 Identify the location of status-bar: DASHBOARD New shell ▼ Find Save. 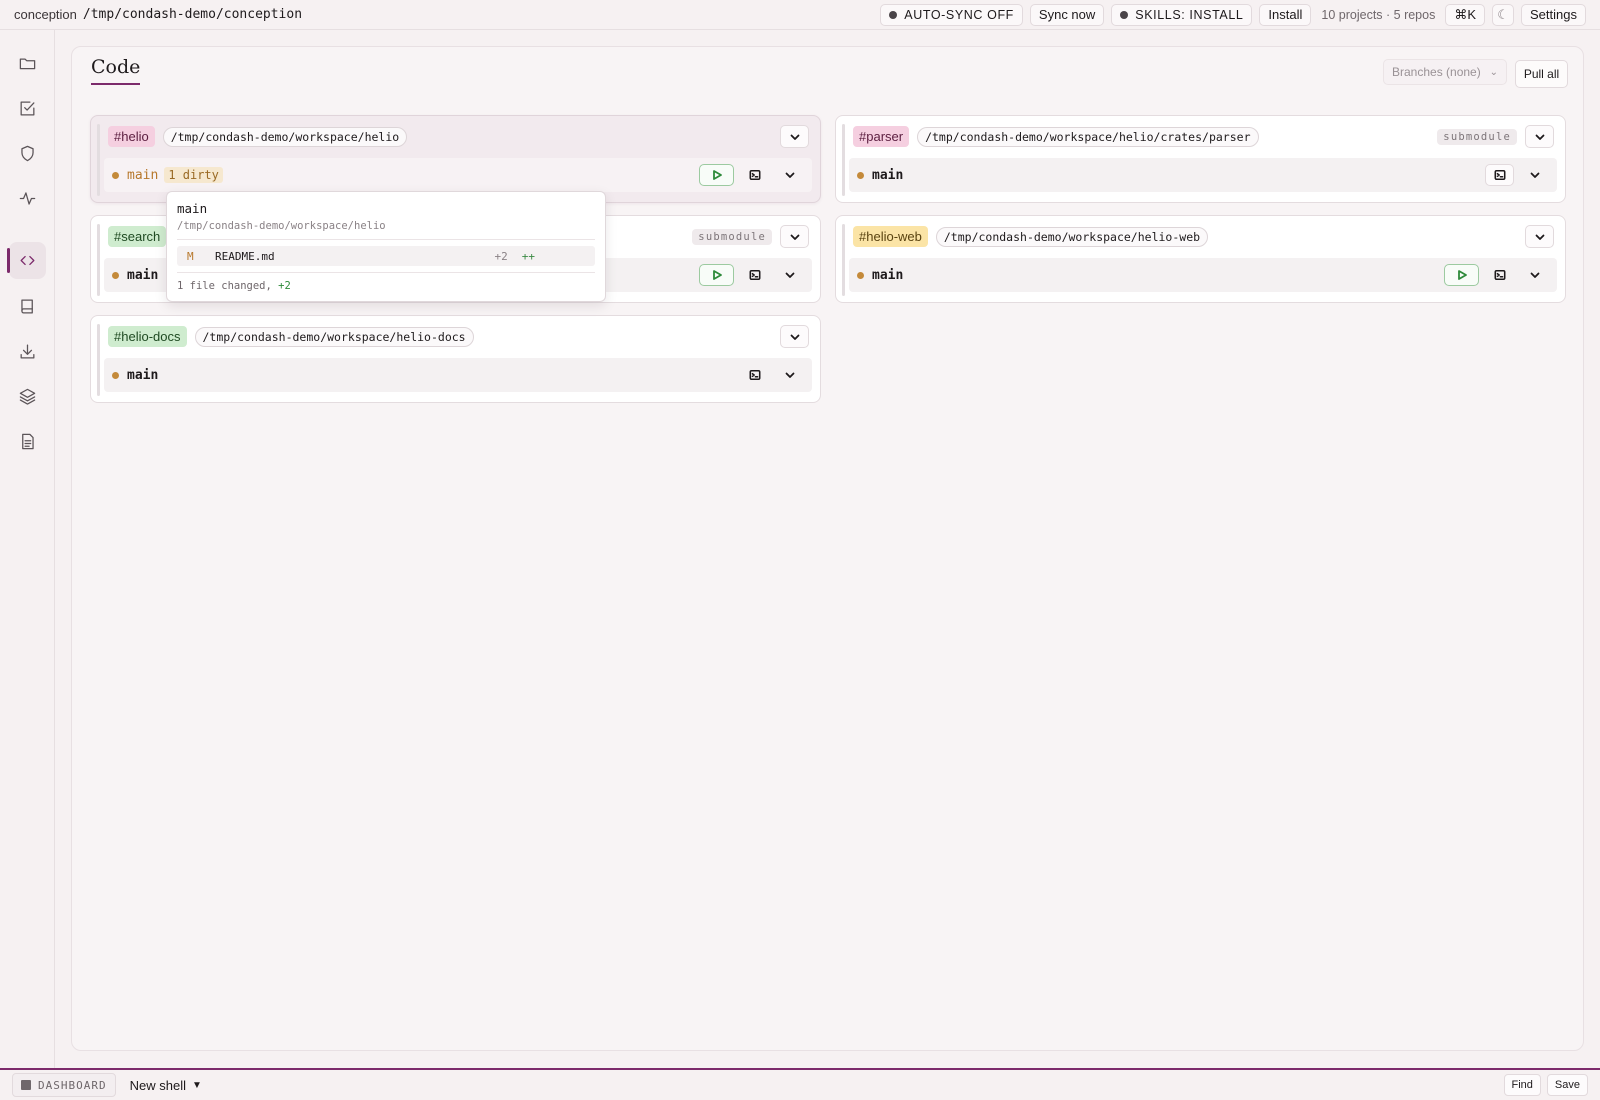
(800, 1084).